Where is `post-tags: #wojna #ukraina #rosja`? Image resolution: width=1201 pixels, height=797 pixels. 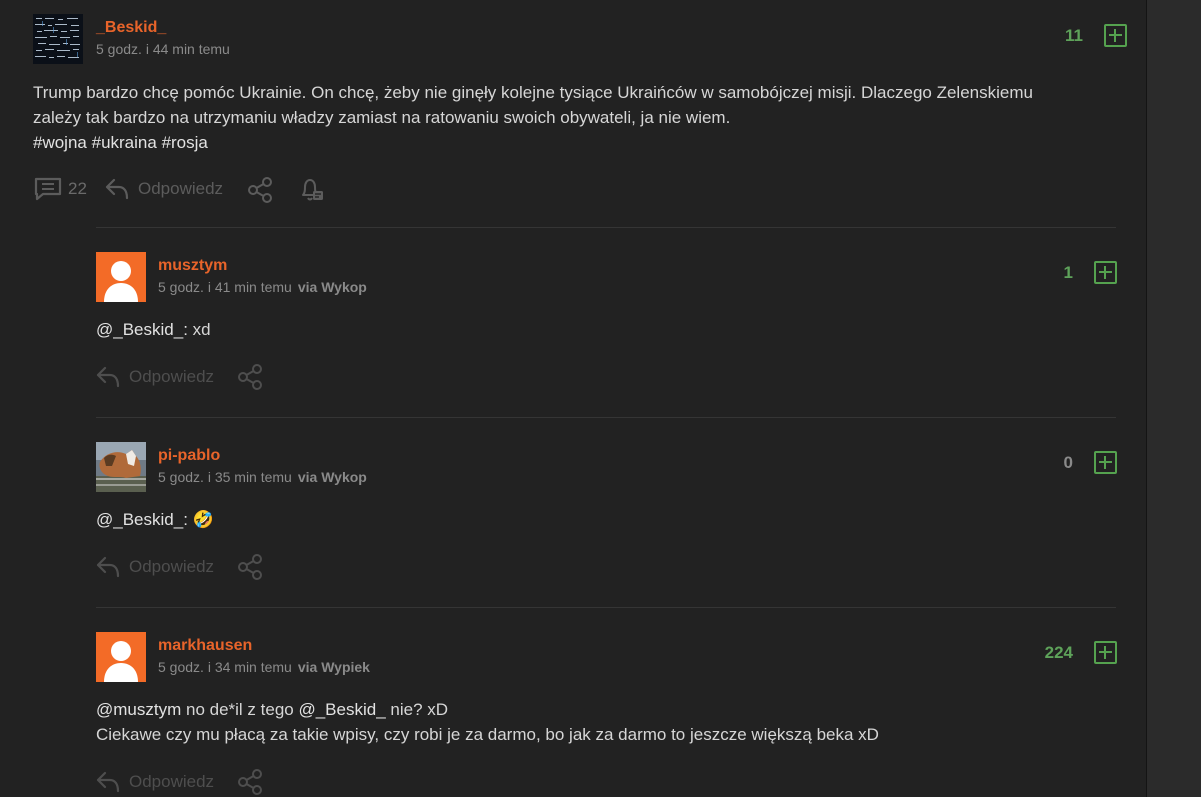 post-tags: #wojna #ukraina #rosja is located at coordinates (583, 142).